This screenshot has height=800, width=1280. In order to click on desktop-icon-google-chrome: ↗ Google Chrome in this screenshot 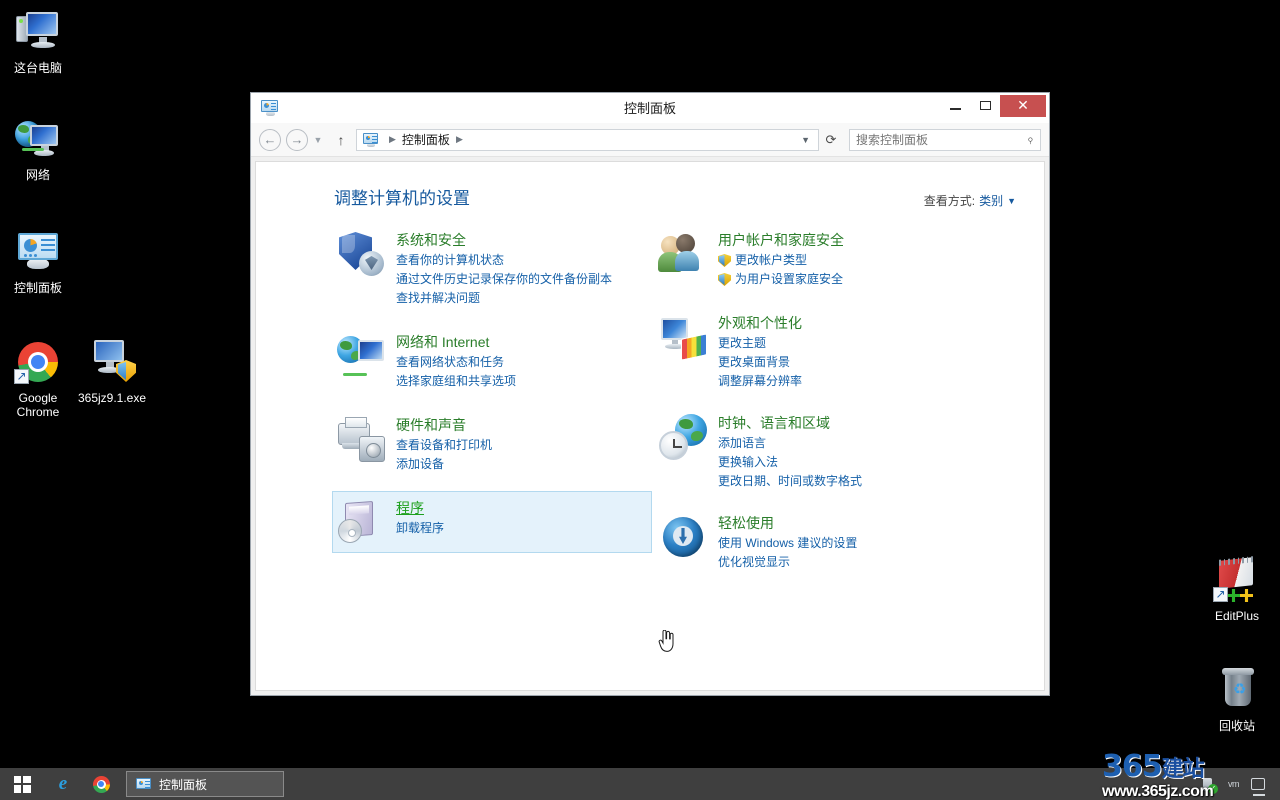, I will do `click(38, 378)`.